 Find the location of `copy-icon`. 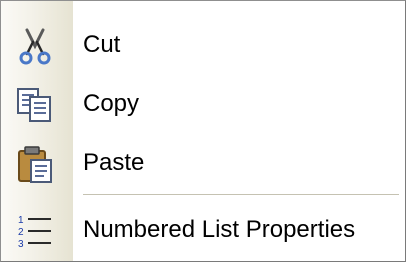

copy-icon is located at coordinates (34, 105).